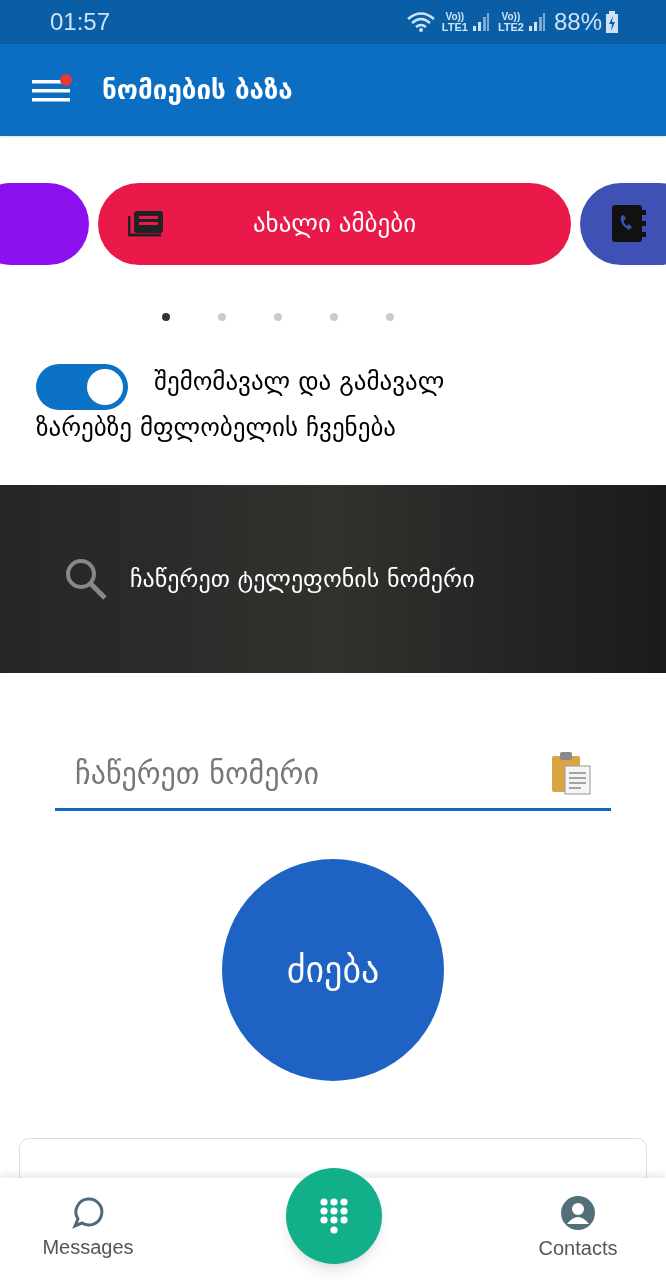 This screenshot has width=666, height=1280. I want to click on chat-bubble-icon, so click(88, 1213).